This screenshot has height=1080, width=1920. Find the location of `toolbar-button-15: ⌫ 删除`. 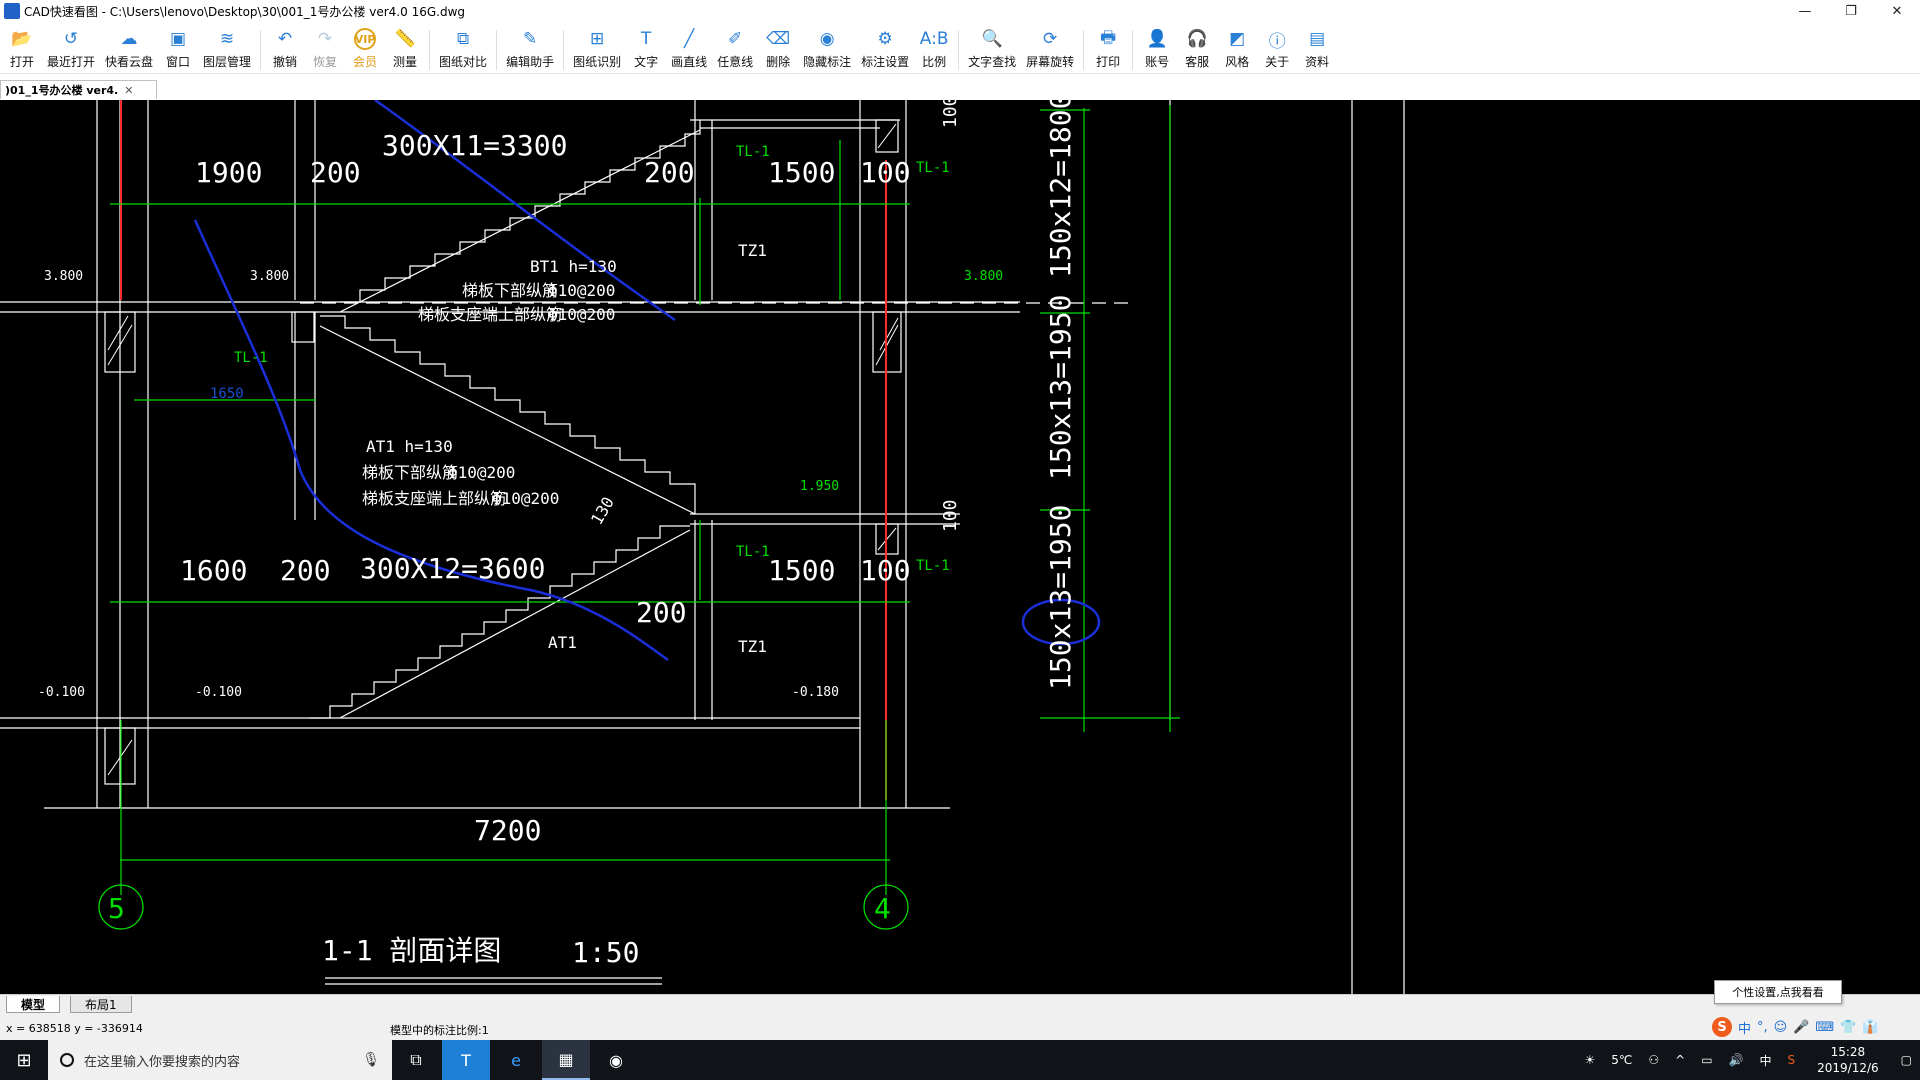

toolbar-button-15: ⌫ 删除 is located at coordinates (778, 48).